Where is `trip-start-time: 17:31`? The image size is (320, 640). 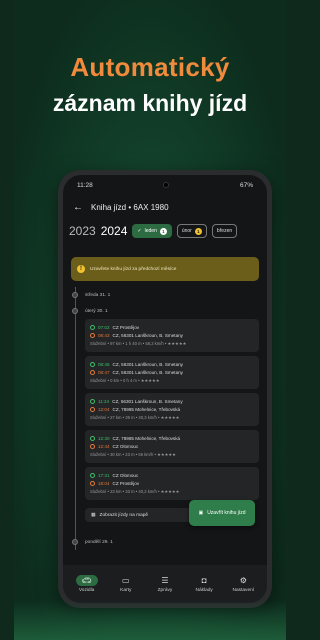
trip-start-time: 17:31 is located at coordinates (104, 475).